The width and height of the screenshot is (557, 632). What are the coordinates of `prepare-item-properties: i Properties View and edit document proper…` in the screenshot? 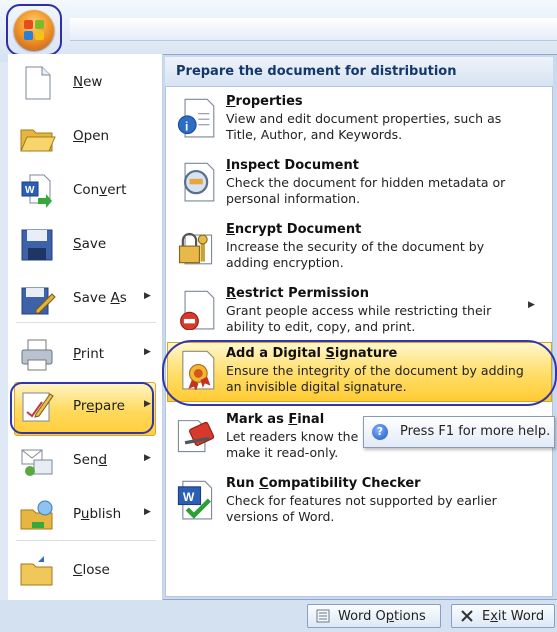 It's located at (360, 121).